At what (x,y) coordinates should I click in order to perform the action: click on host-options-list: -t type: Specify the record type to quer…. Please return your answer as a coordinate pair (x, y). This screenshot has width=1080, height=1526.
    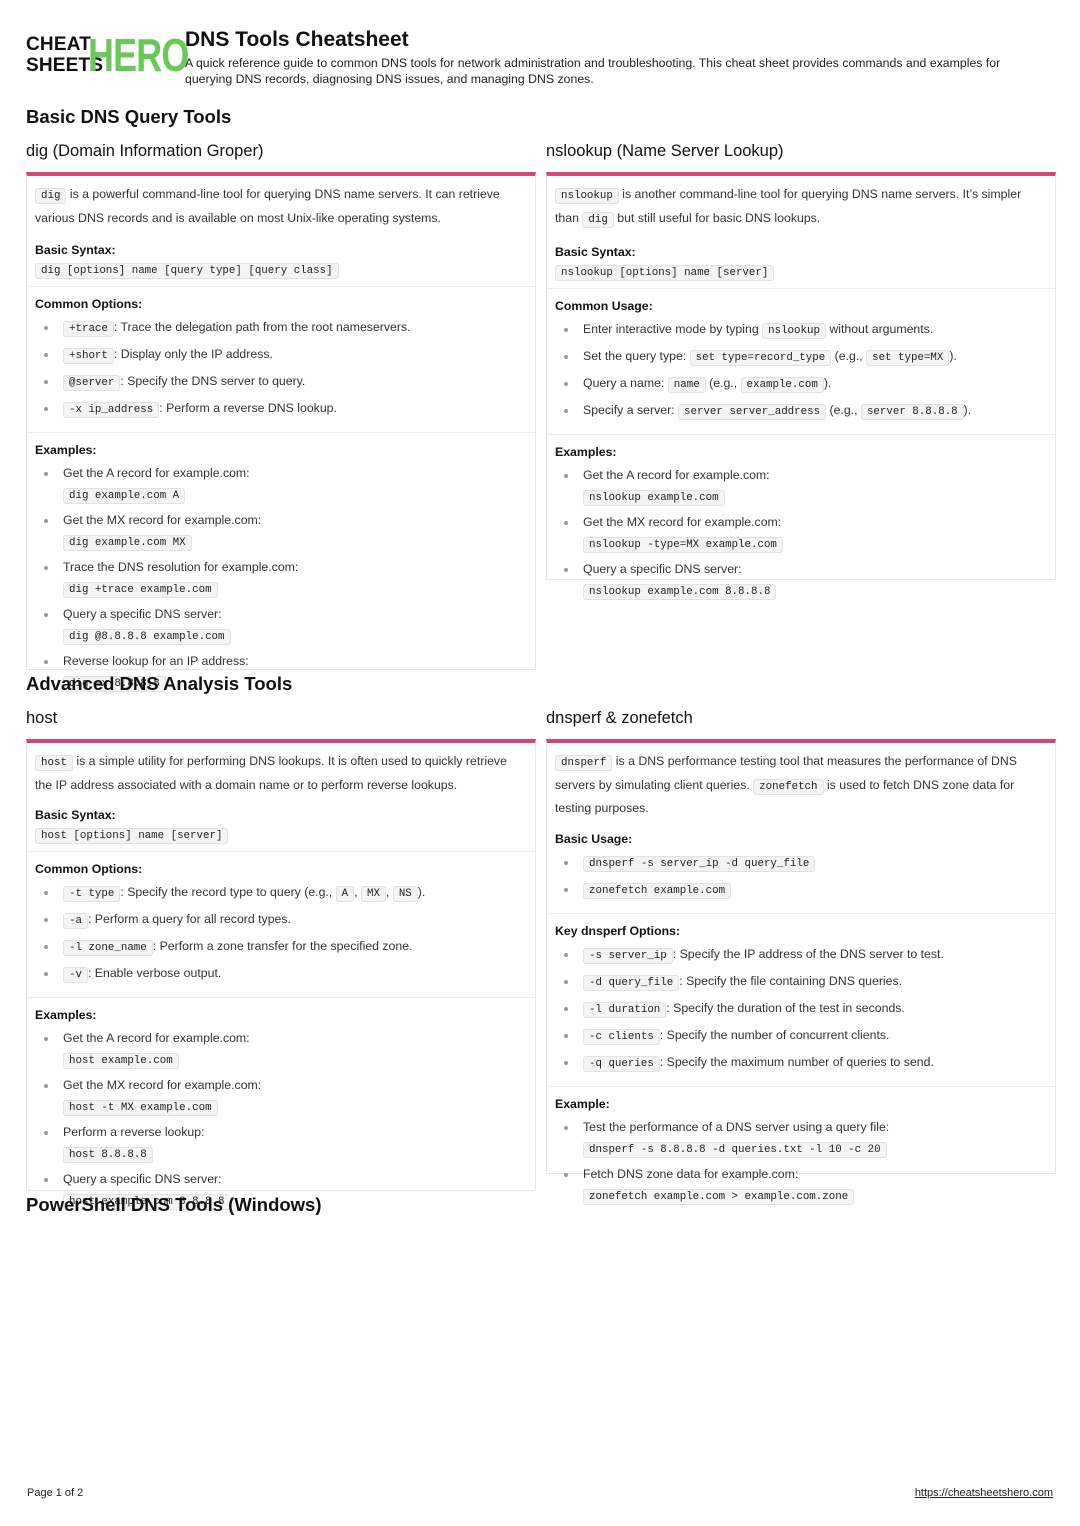
    Looking at the image, I should click on (281, 933).